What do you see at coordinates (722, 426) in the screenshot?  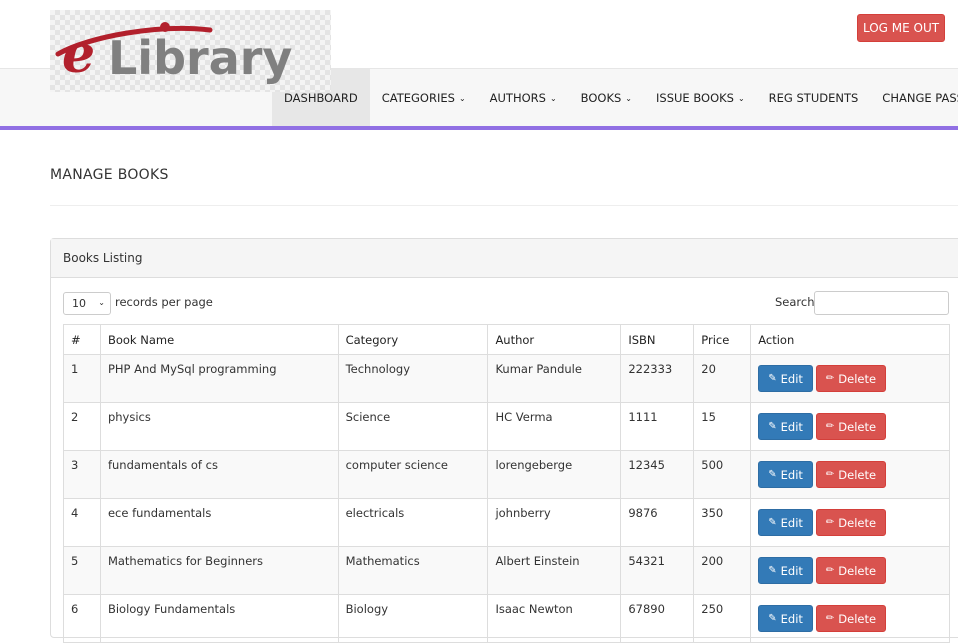 I see `cell-price: 15` at bounding box center [722, 426].